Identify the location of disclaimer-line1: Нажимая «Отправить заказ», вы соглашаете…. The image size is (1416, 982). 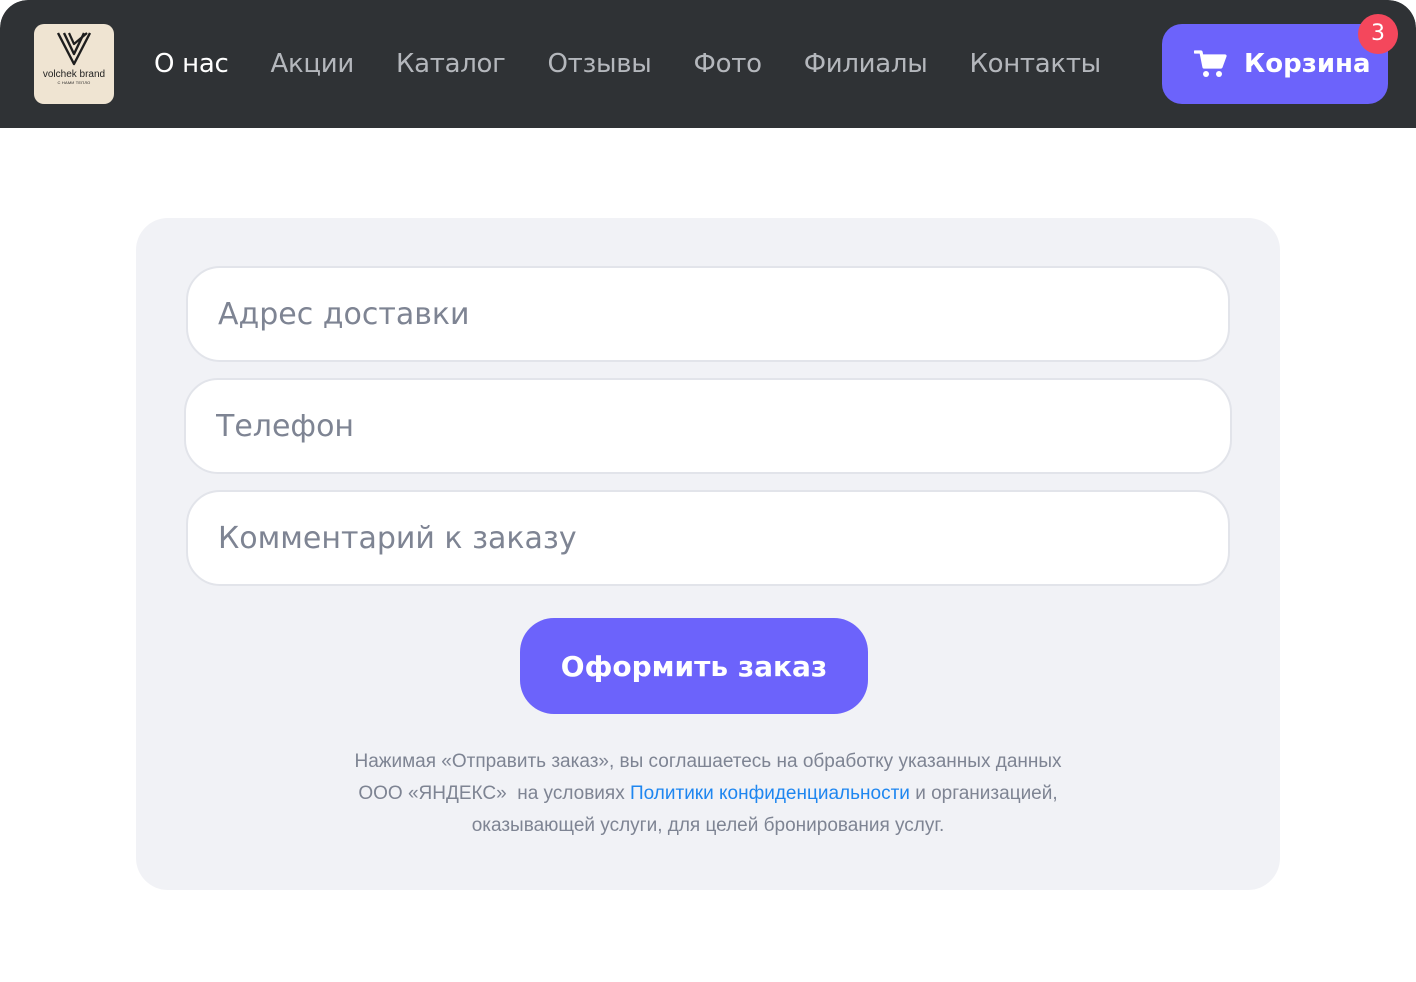
(708, 761).